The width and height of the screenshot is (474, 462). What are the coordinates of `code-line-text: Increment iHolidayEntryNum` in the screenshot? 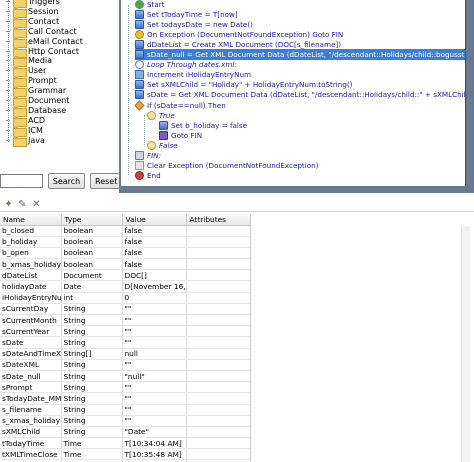 It's located at (199, 75).